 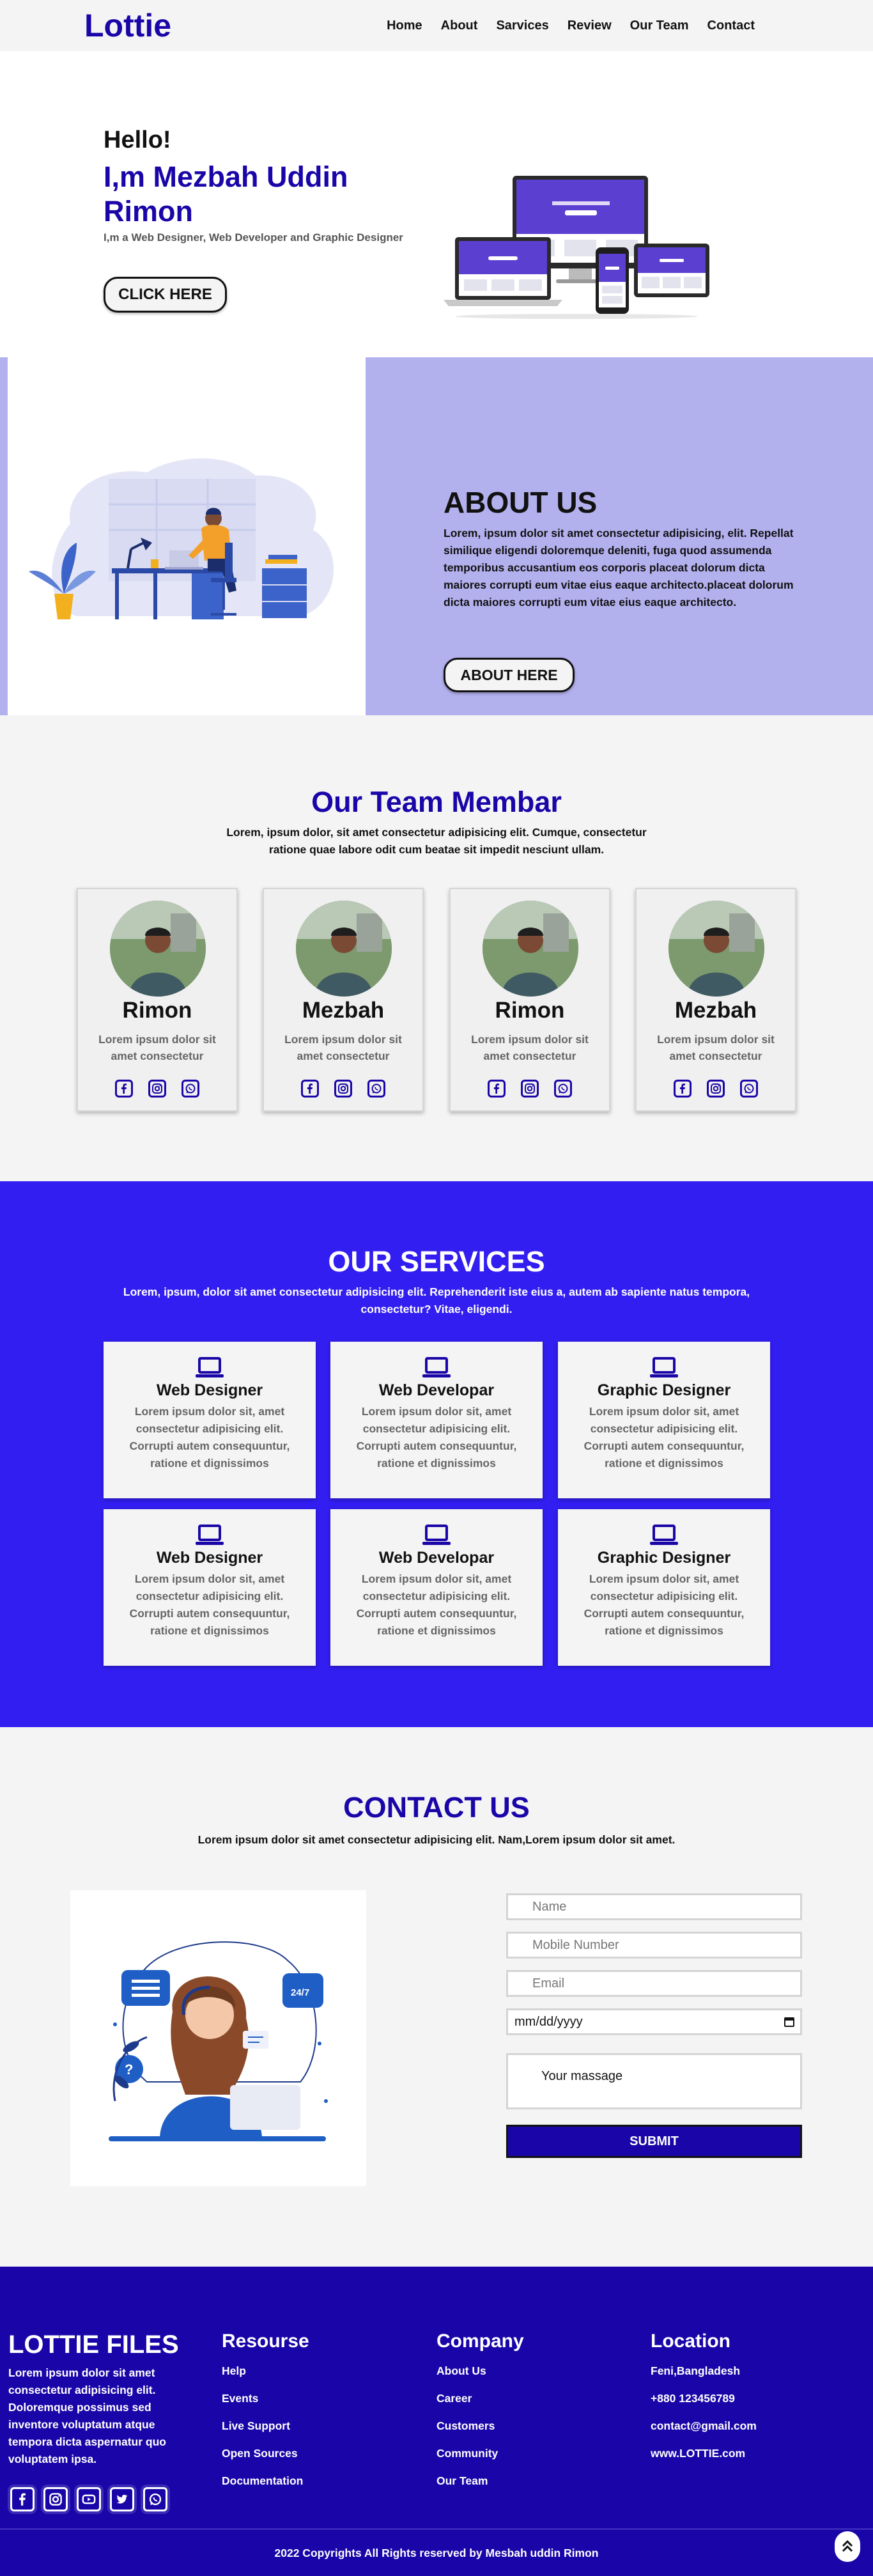 I want to click on hero-name: I,m Mezbah Uddin Rimon, so click(x=226, y=194).